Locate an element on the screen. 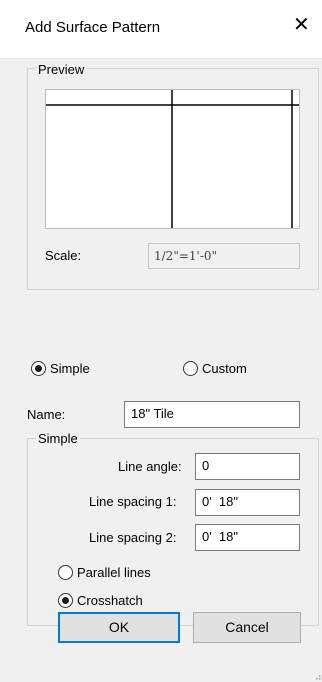  parallel-lines-radio is located at coordinates (65, 572).